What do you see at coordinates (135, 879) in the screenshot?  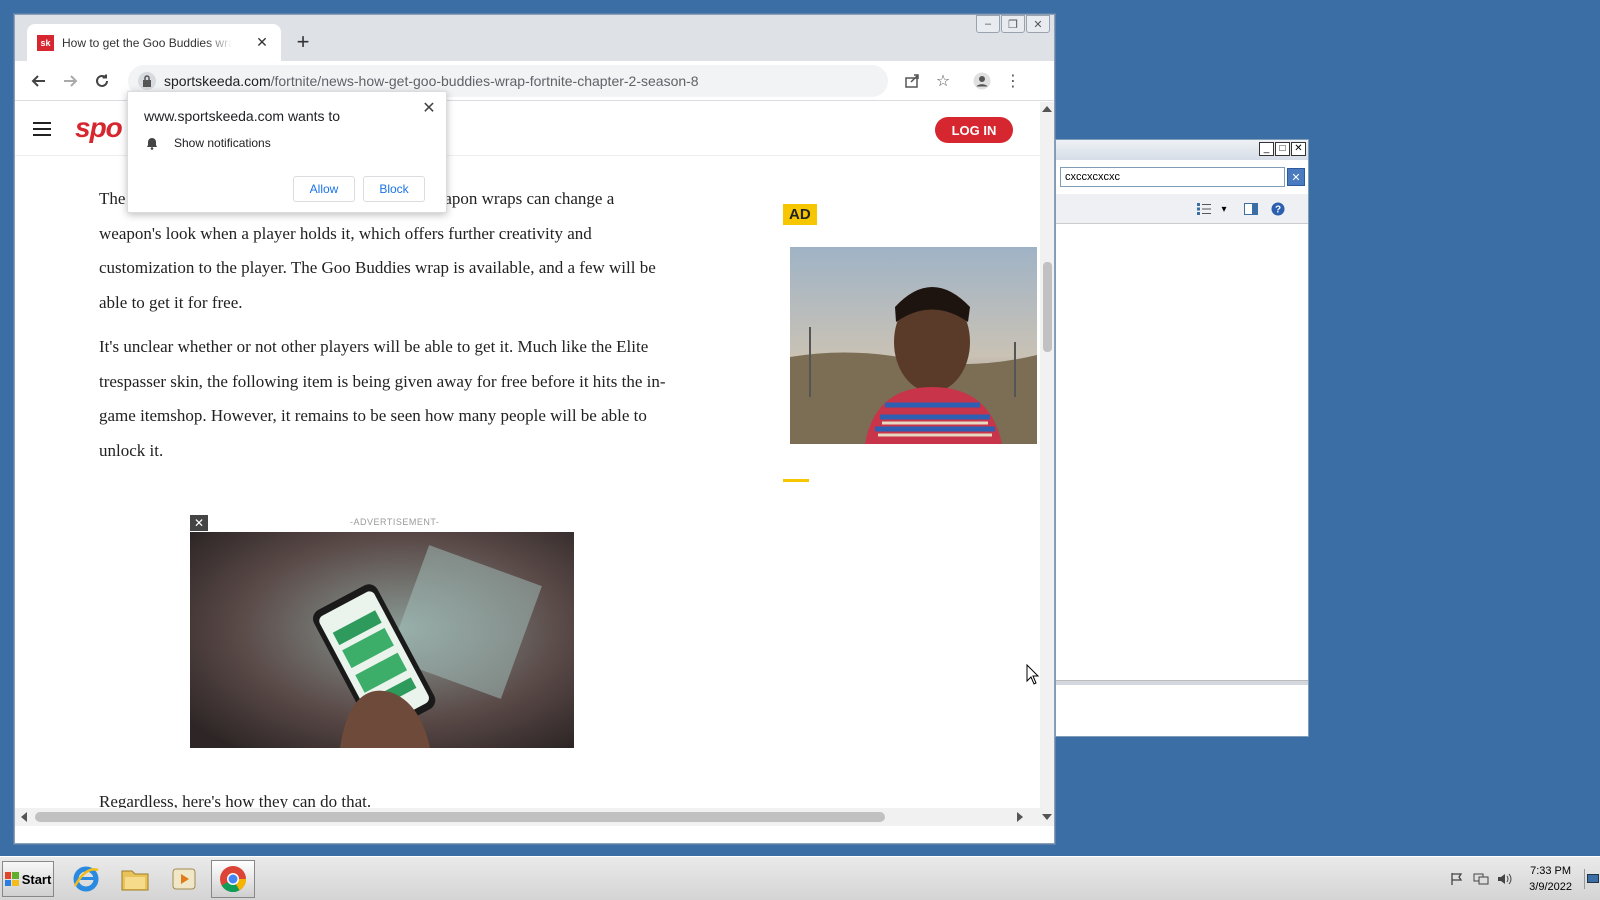 I see `file-explorer-icon` at bounding box center [135, 879].